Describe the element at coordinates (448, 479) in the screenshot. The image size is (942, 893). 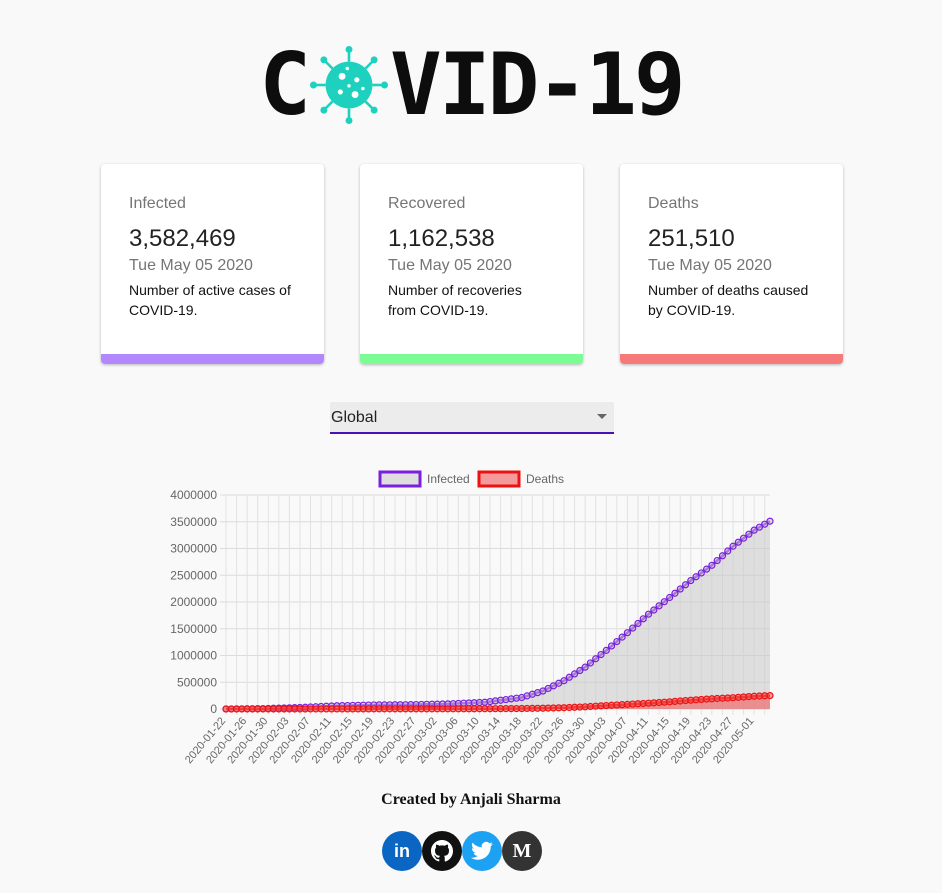
I see `legend-label: Infected` at that location.